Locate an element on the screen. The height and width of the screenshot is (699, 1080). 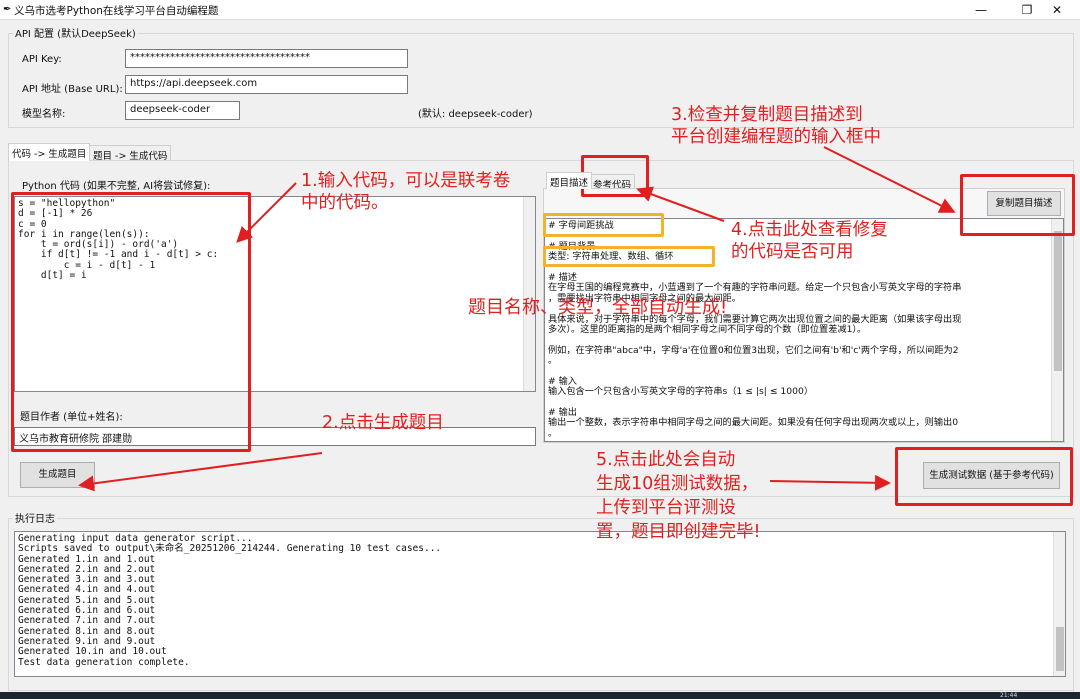
model-hint: (默认: deepseek-coder) is located at coordinates (475, 114).